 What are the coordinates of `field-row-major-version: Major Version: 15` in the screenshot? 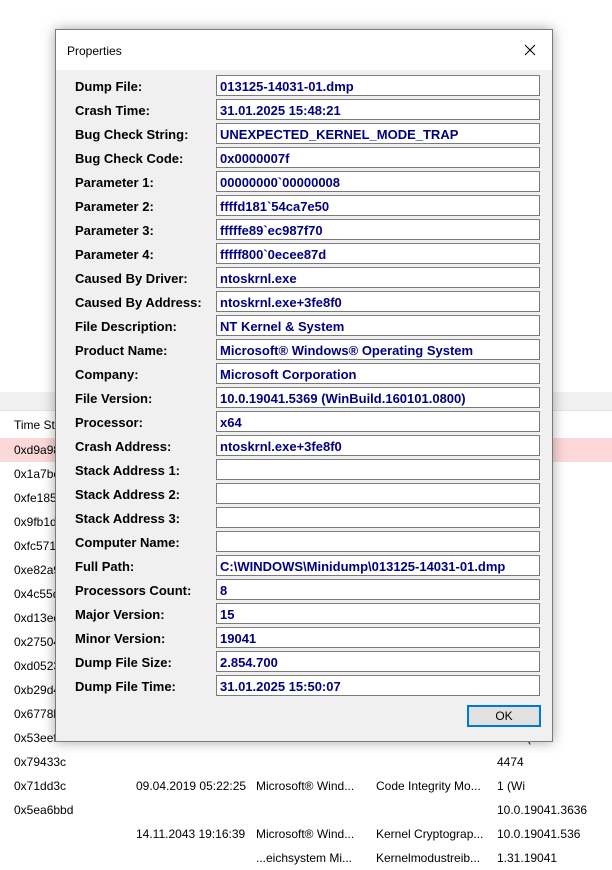 It's located at (304, 615).